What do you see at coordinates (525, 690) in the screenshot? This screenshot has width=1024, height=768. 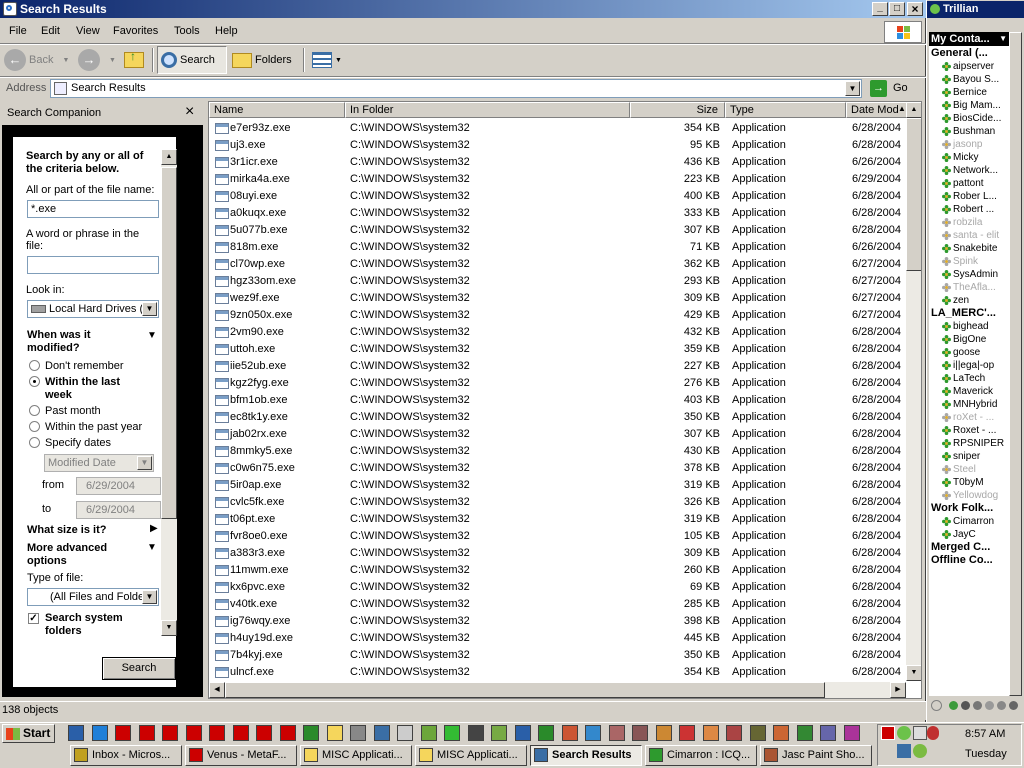 I see `list-hscroll-thumb` at bounding box center [525, 690].